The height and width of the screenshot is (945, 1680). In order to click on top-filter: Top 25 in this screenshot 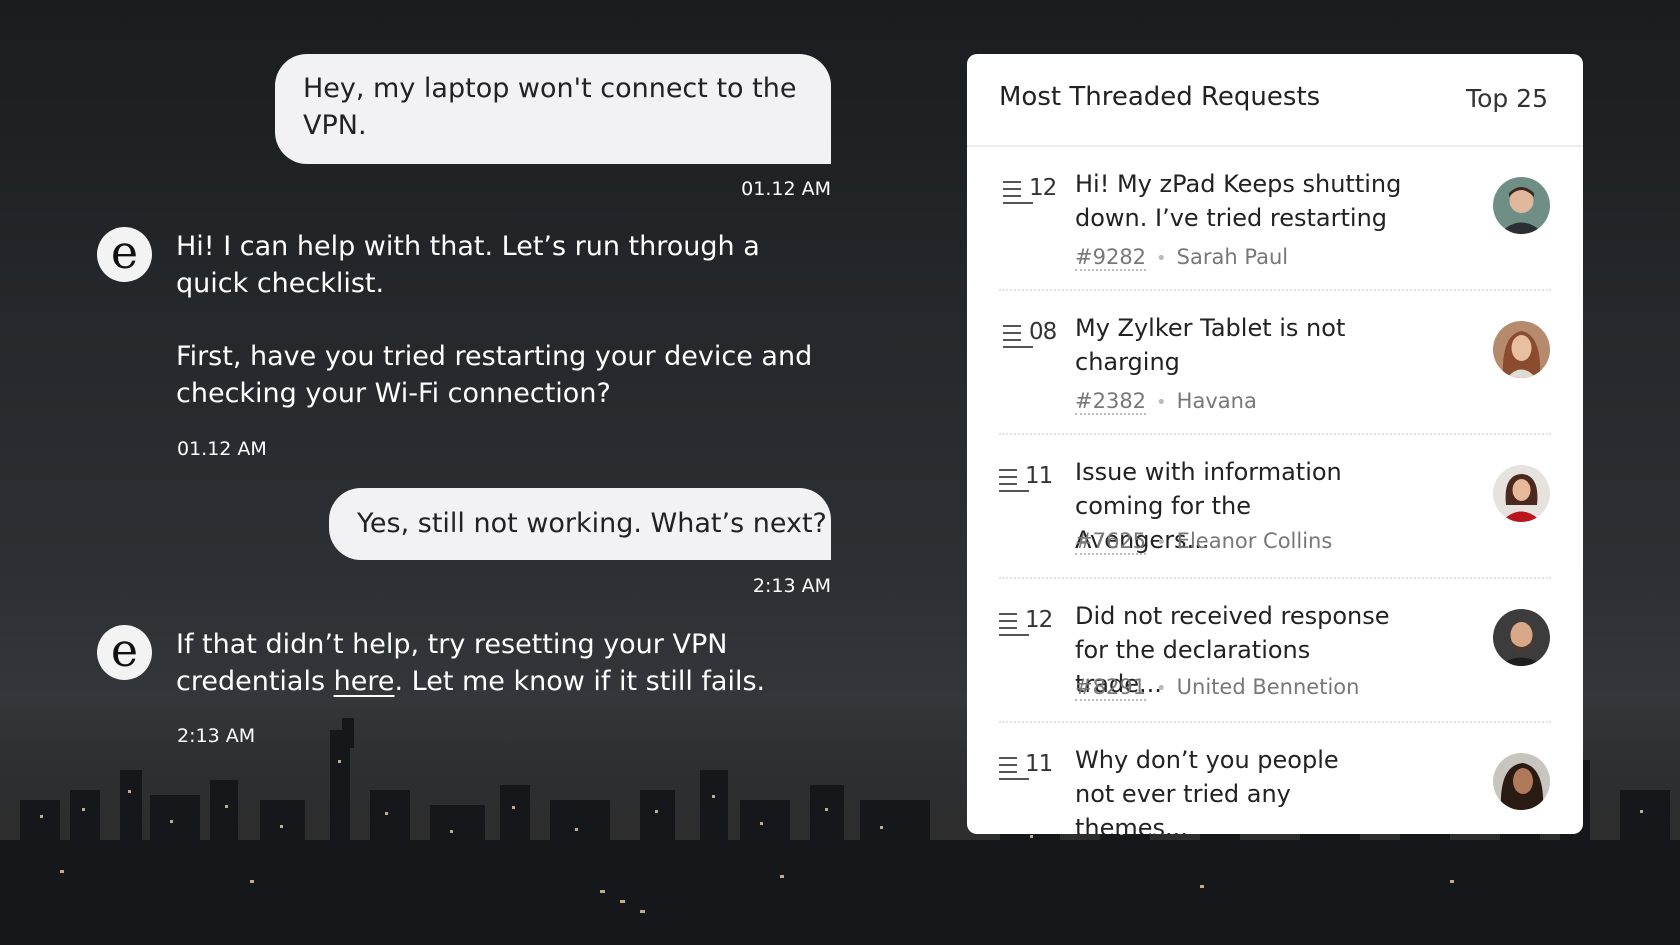, I will do `click(1507, 98)`.